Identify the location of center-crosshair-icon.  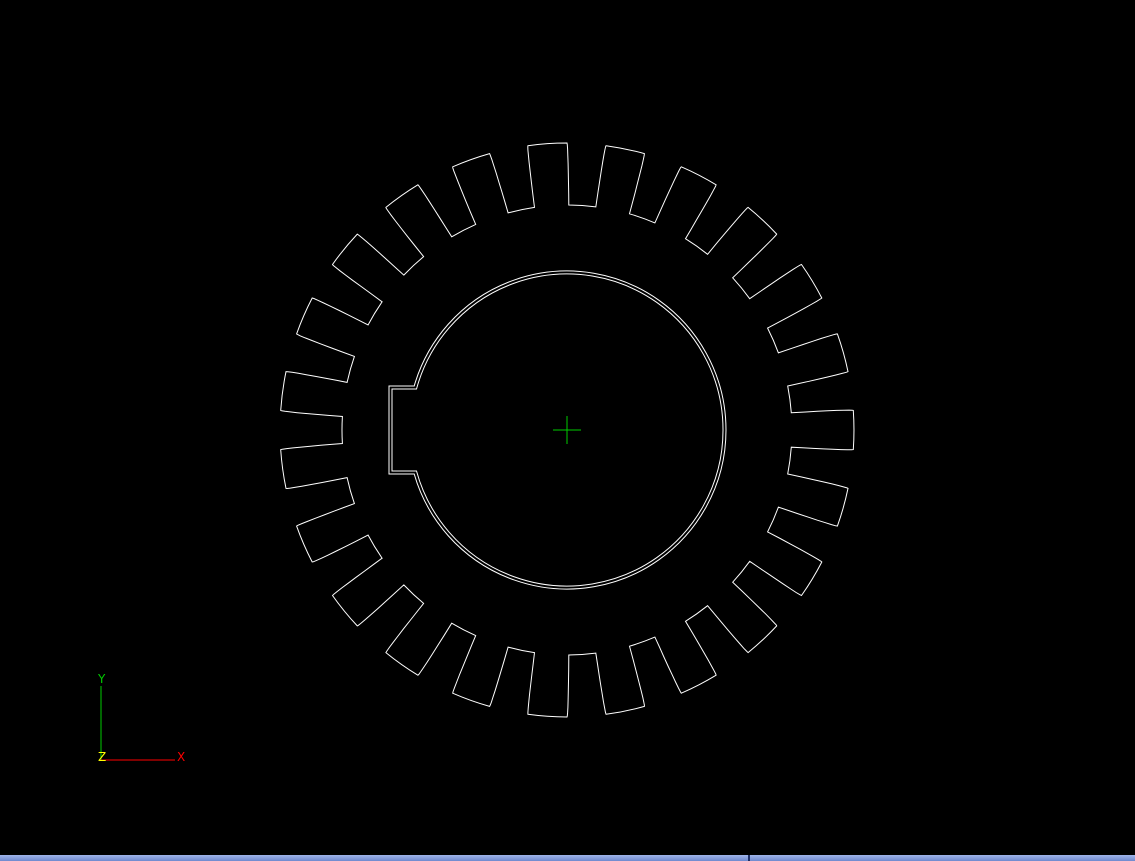
(567, 430).